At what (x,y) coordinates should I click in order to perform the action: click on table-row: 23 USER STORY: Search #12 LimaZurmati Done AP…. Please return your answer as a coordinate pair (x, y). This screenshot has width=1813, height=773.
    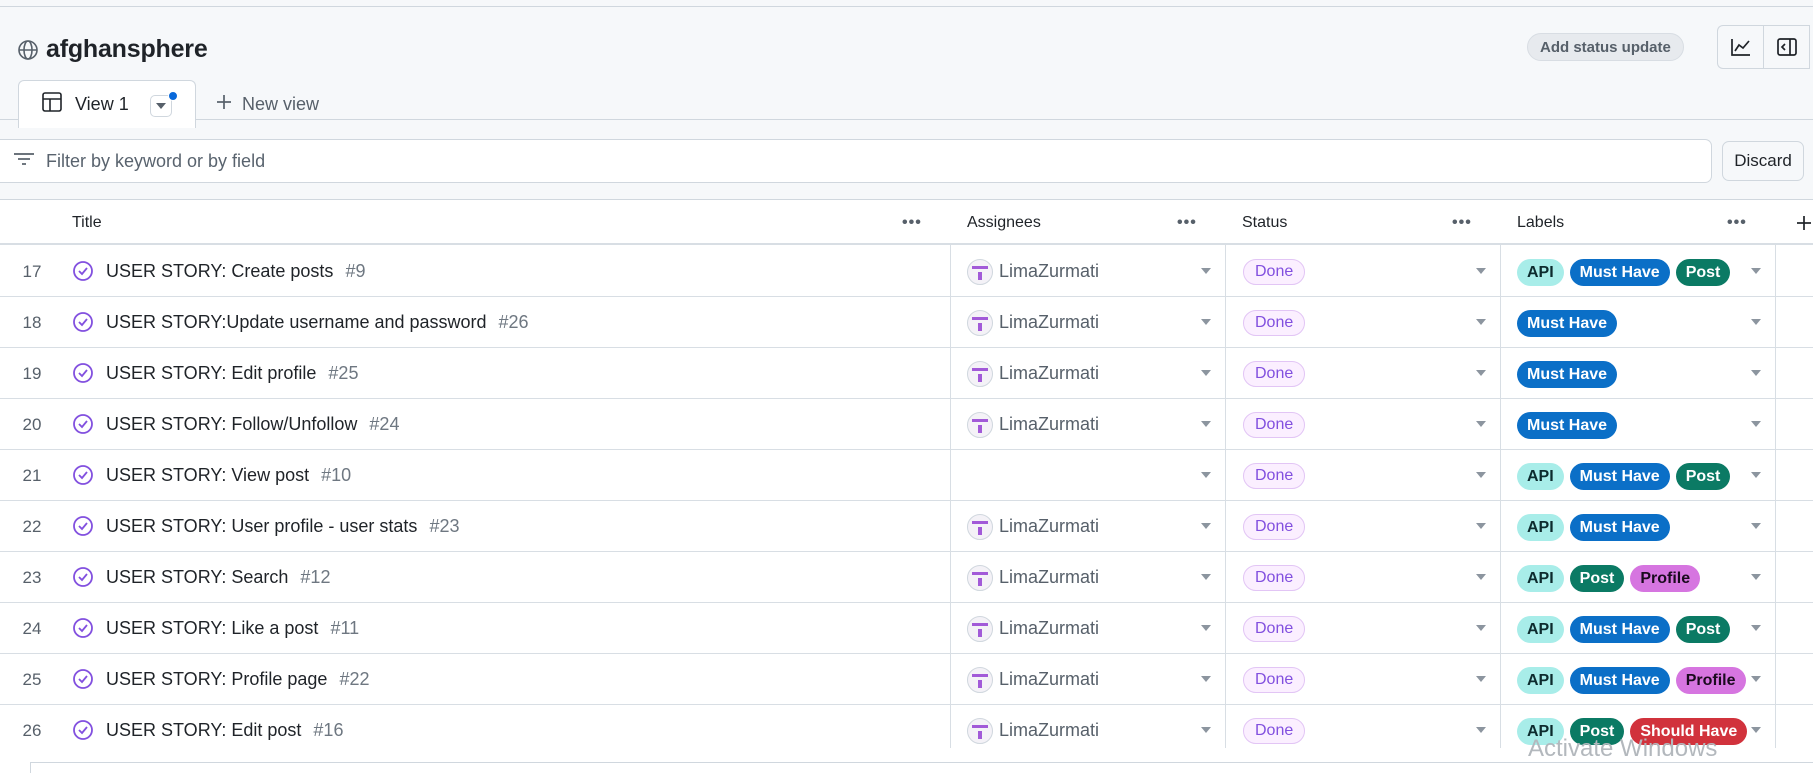
    Looking at the image, I should click on (906, 577).